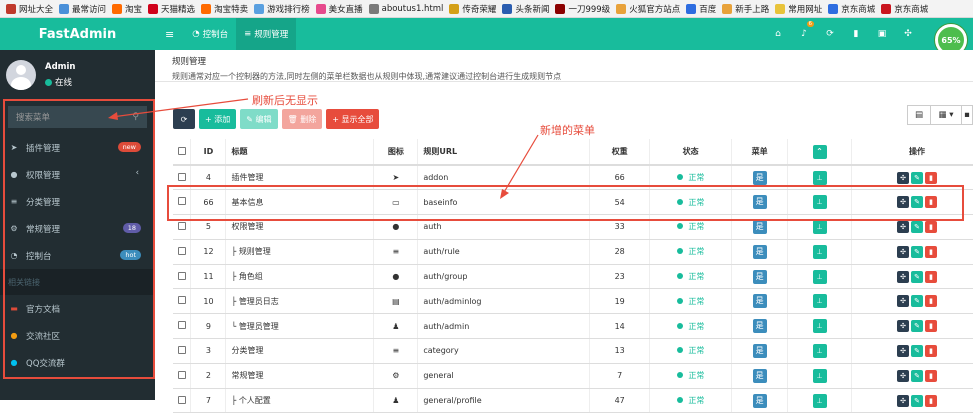 The height and width of the screenshot is (413, 973). Describe the element at coordinates (520, 164) in the screenshot. I see `arrow-to-new-row` at that location.